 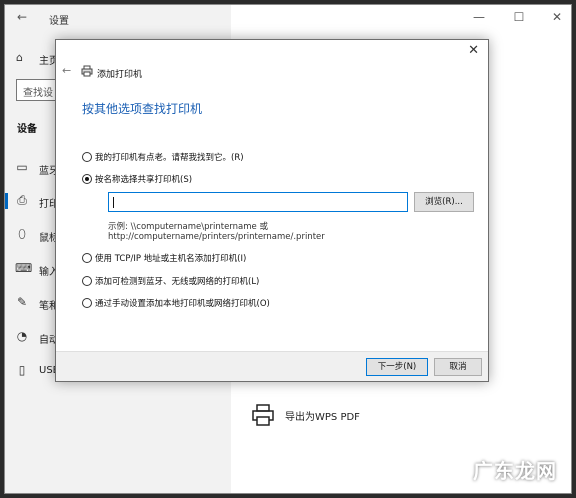 I want to click on dialog-heading: 按其他选项查找打印机, so click(x=142, y=109).